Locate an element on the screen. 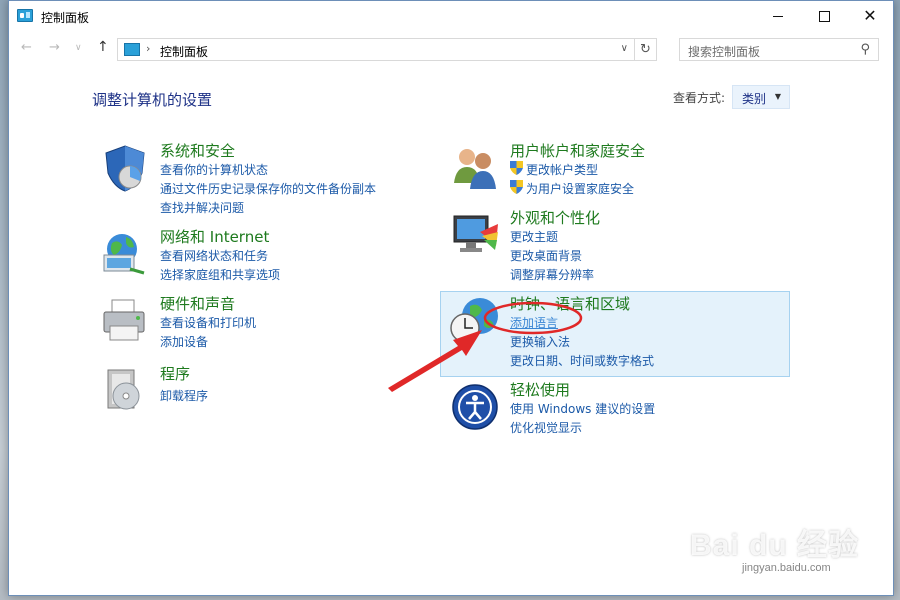 This screenshot has width=900, height=600. programs-disc-icon is located at coordinates (125, 391).